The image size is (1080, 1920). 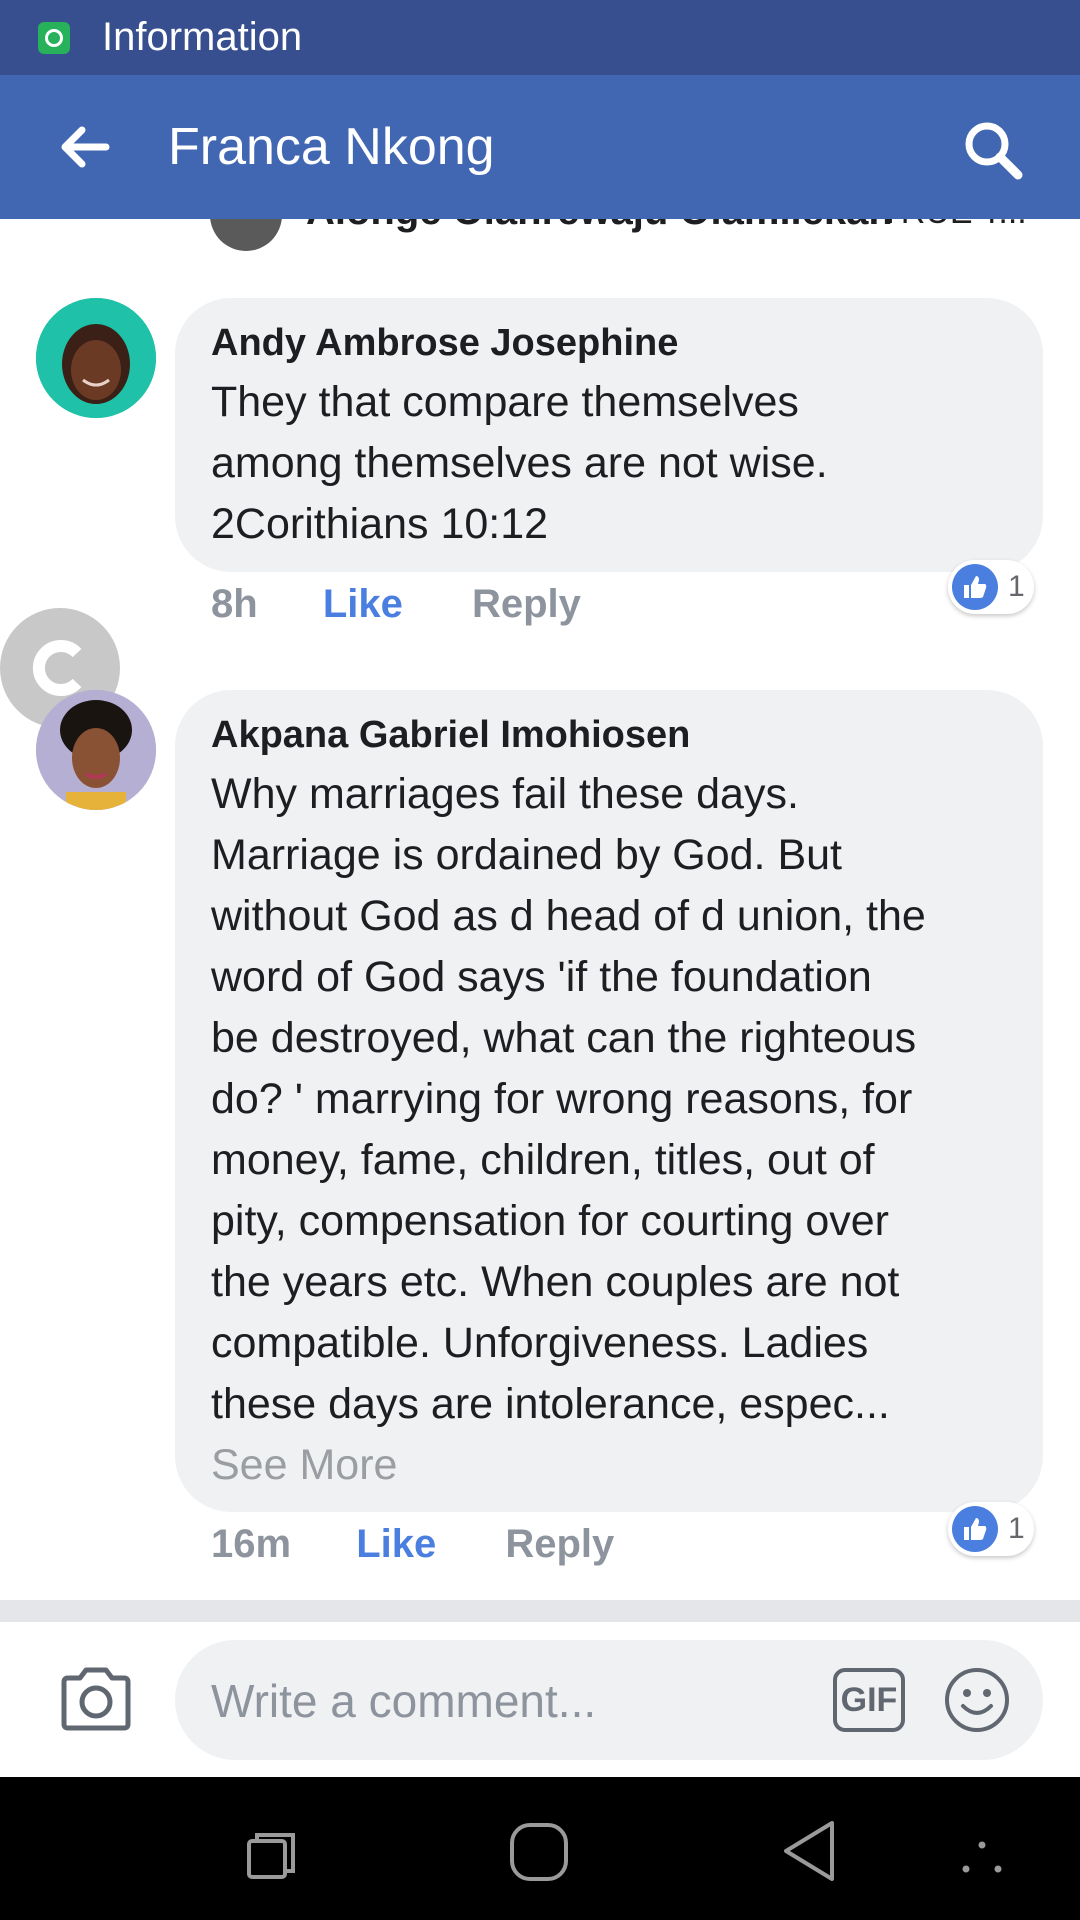 I want to click on camera-icon, so click(x=96, y=1699).